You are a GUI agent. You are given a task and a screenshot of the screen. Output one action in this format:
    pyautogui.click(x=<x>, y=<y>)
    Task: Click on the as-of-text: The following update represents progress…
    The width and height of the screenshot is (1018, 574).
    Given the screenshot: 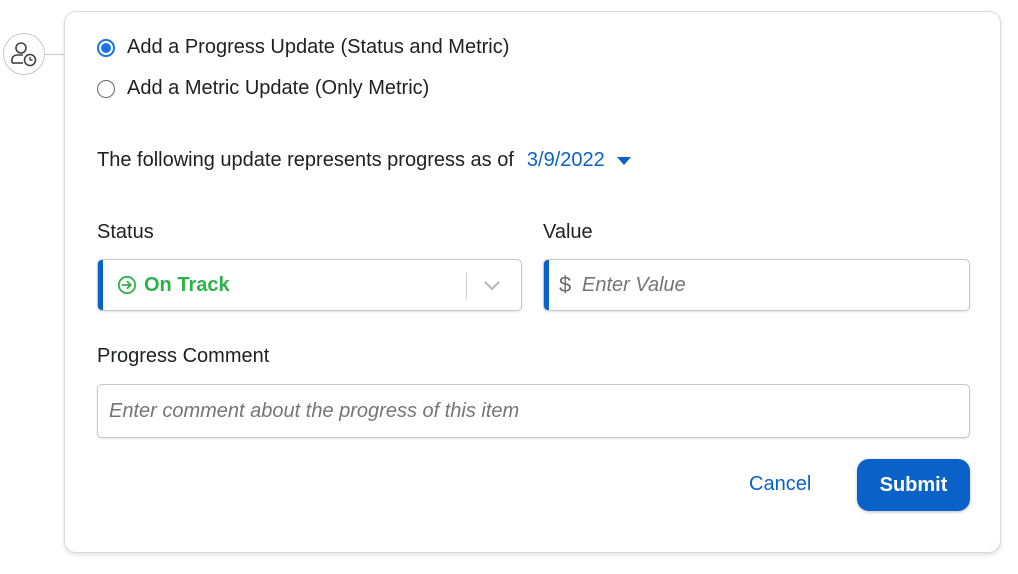 What is the action you would take?
    pyautogui.click(x=305, y=160)
    